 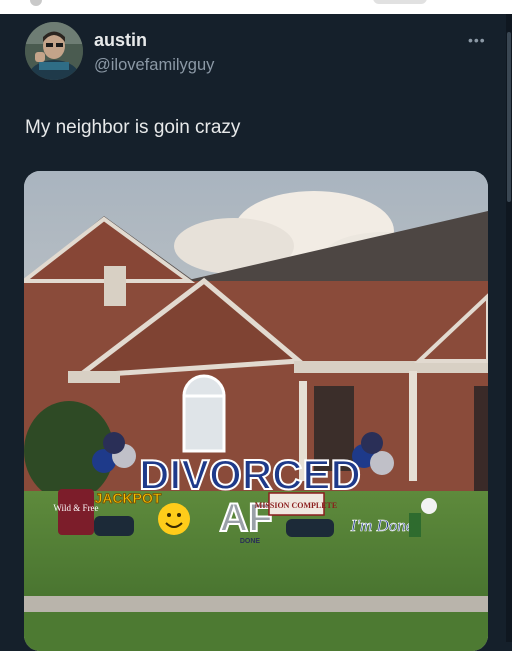 What do you see at coordinates (256, 7) in the screenshot?
I see `top-app-bar` at bounding box center [256, 7].